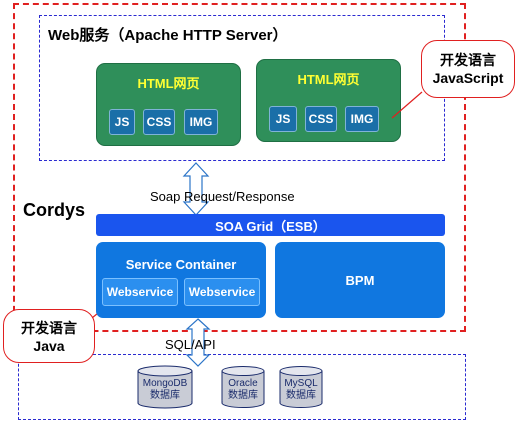 Image resolution: width=520 pixels, height=424 pixels. I want to click on soap-label: Soap Request/Response, so click(222, 196).